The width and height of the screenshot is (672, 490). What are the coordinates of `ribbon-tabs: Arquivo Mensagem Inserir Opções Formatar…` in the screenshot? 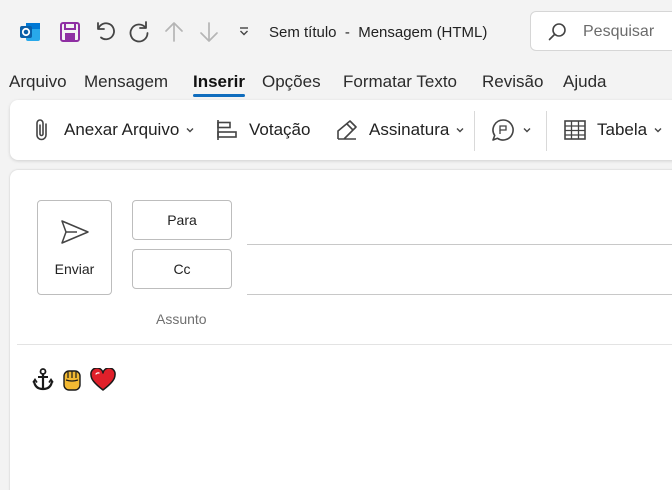 It's located at (336, 85).